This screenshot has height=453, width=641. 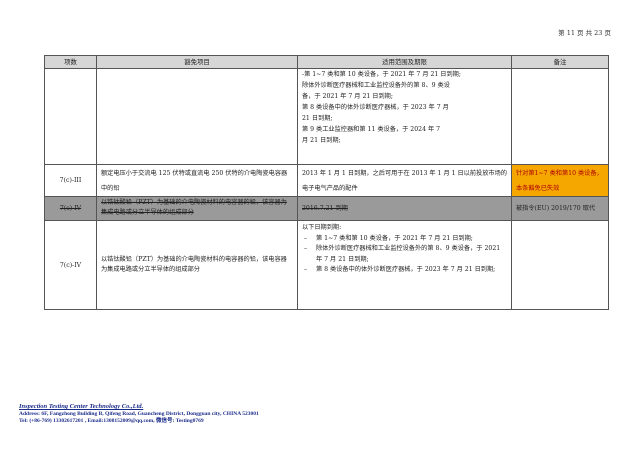 I want to click on scope-line: -第 1~7 类和第 10 类设备，于 2021 年 7 月 21 日到期;, so click(x=381, y=74).